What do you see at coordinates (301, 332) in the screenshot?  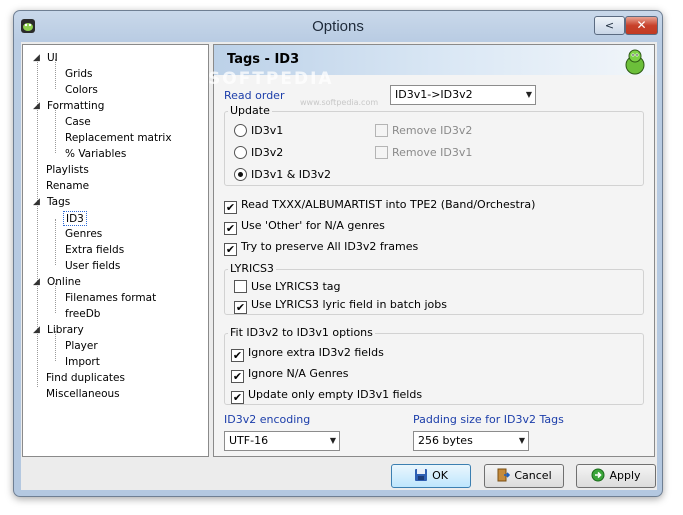 I see `fit-group-label: Fit ID3v2 to ID3v1 options` at bounding box center [301, 332].